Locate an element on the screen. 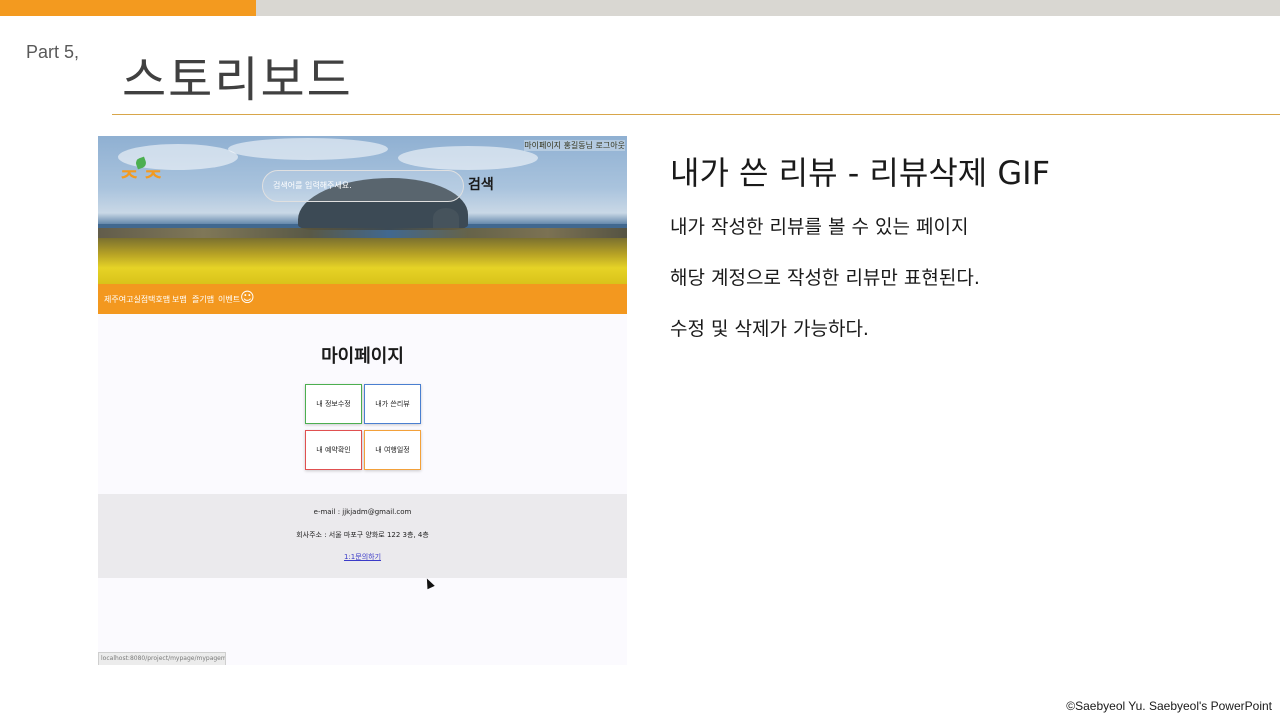  main-nav: 제주여고실점 택호맵 보맵 즐기맵 이벤트 ☺ is located at coordinates (362, 299).